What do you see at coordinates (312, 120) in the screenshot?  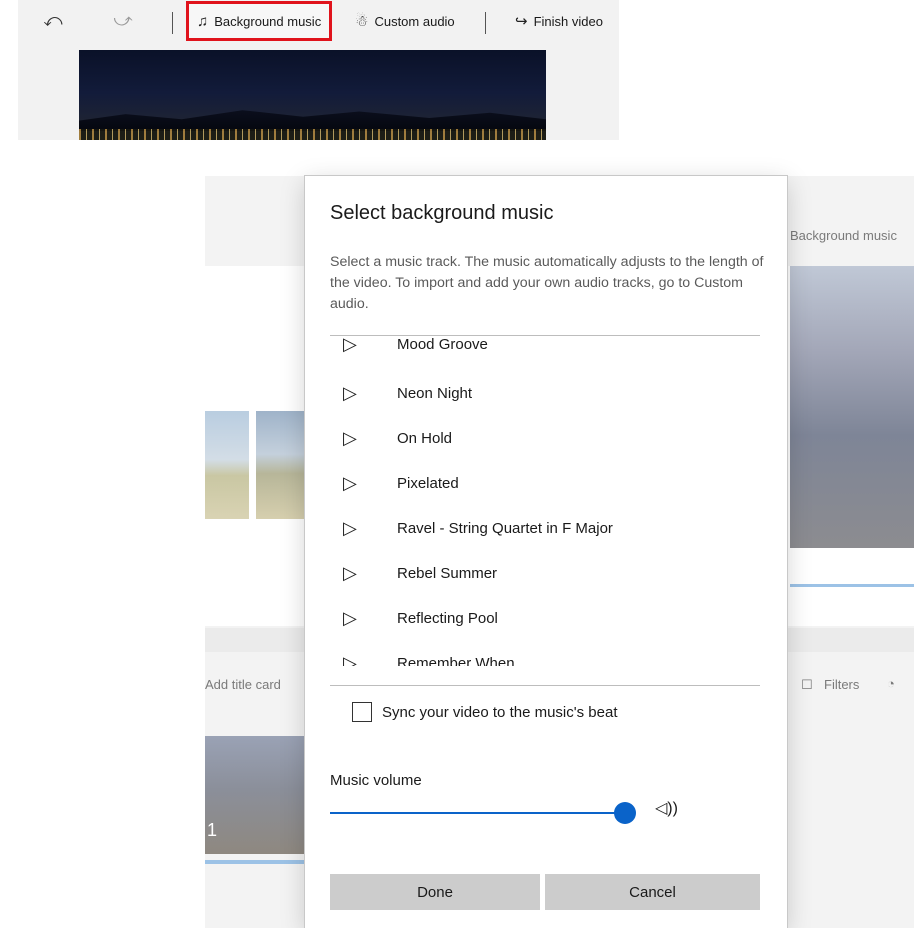 I see `mountain-silhouette` at bounding box center [312, 120].